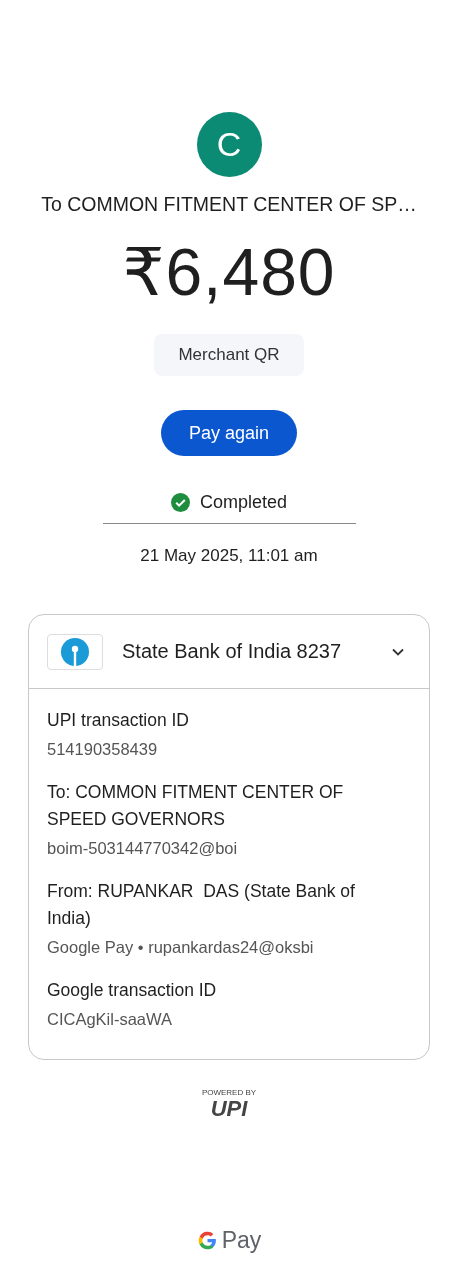 The height and width of the screenshot is (1280, 458). I want to click on detail-value: boim-503144770342@boi, so click(143, 848).